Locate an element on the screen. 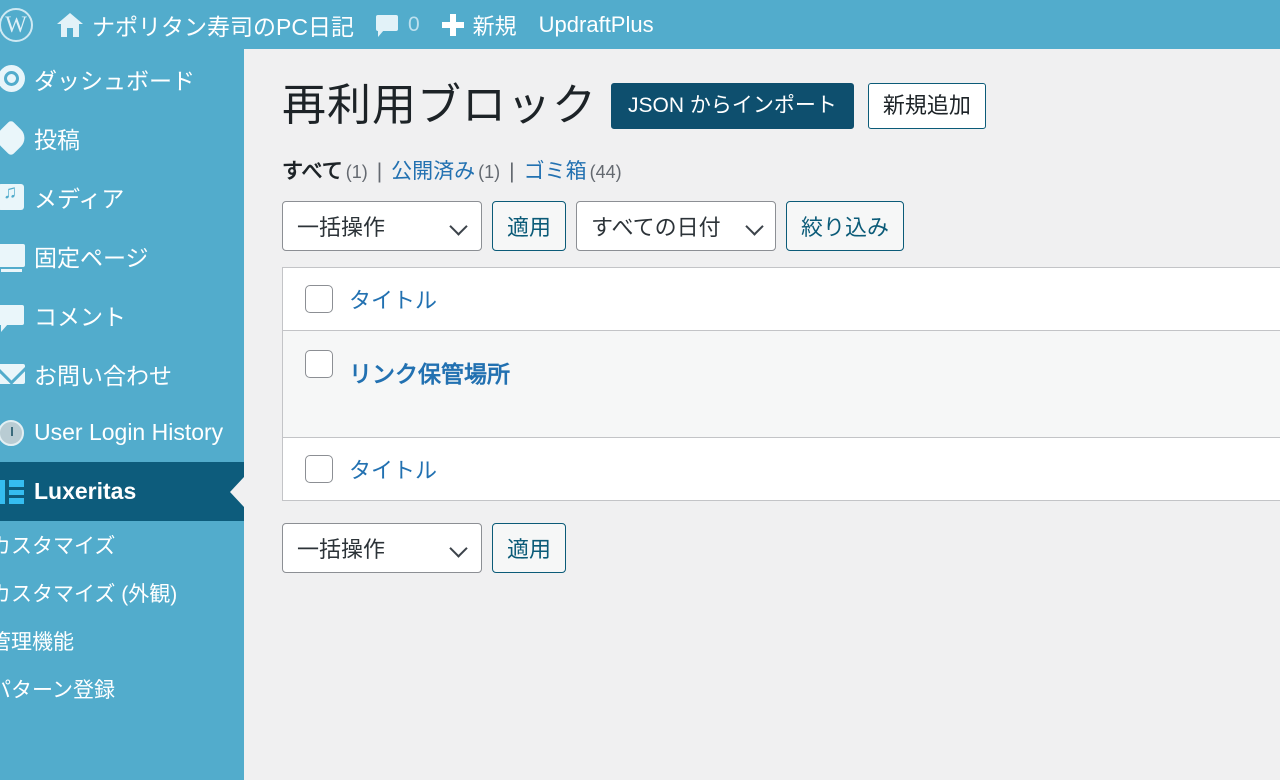 The image size is (1280, 780). updraftplus-label: UpdraftPlus is located at coordinates (596, 24).